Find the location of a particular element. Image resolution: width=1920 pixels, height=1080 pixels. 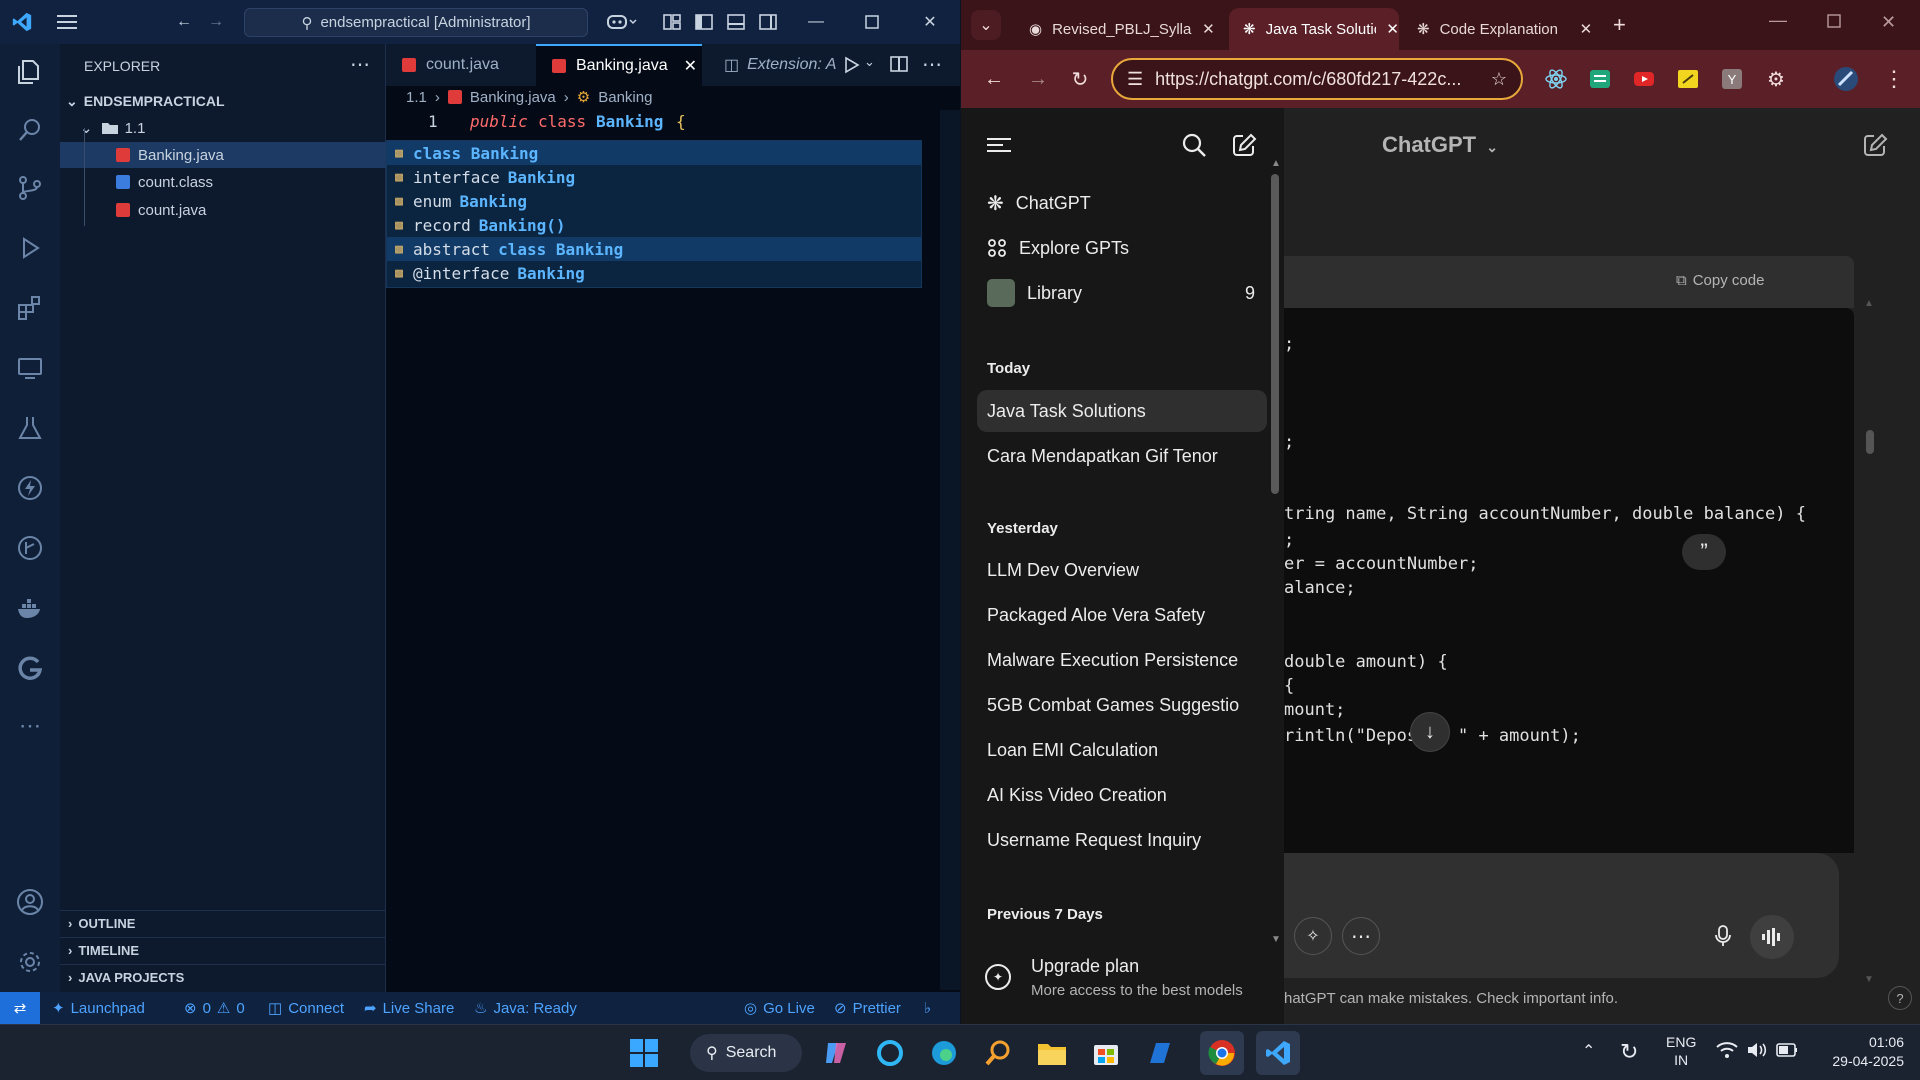

extensions-puzzle-icon: ⚙ is located at coordinates (1776, 79).